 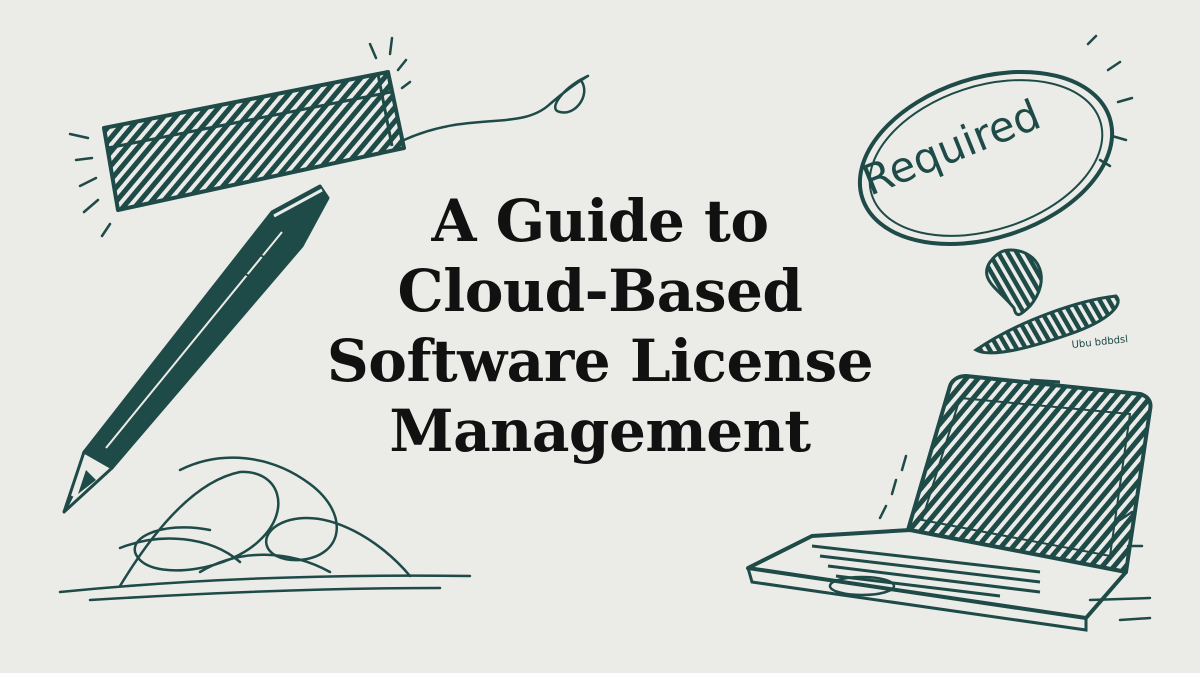 I want to click on title-line-1: A Guide to, so click(x=600, y=221).